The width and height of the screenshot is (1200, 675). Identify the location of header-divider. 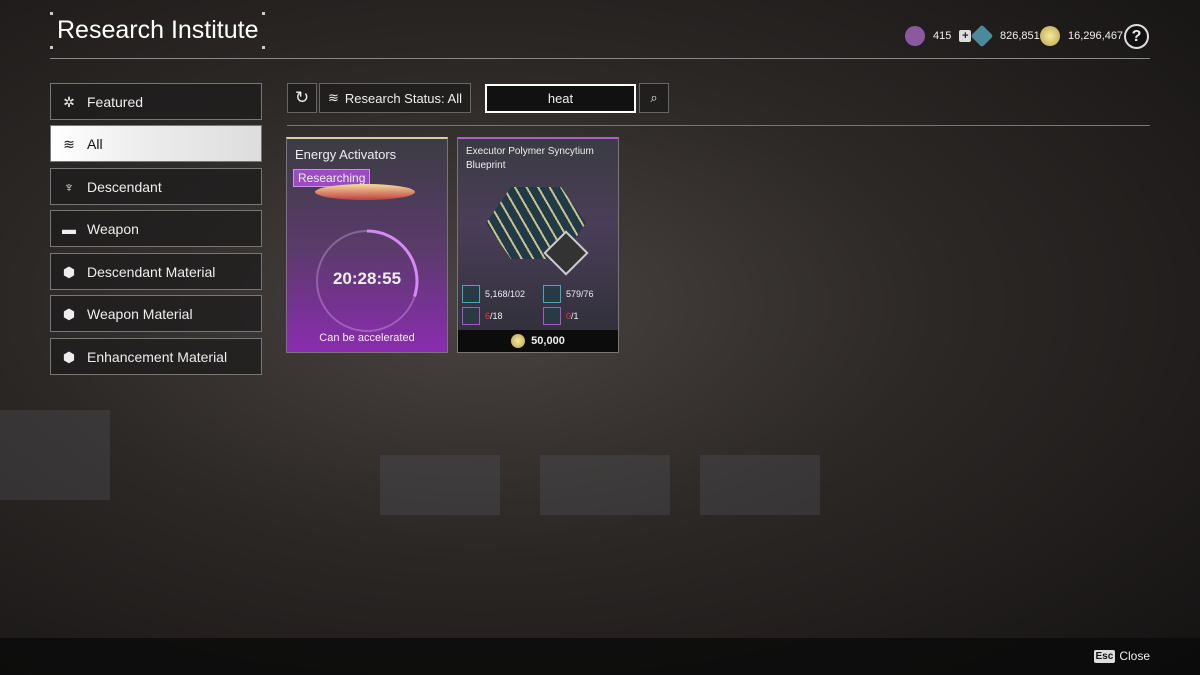
(600, 58).